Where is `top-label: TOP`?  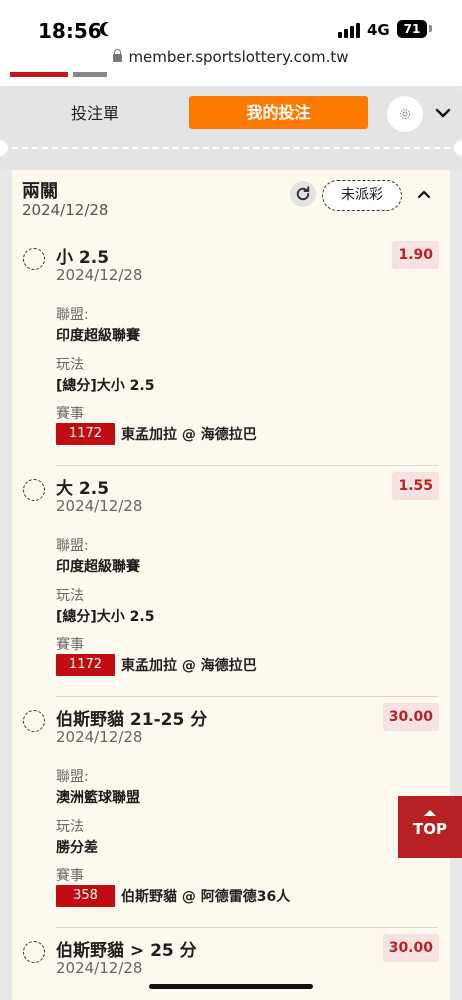 top-label: TOP is located at coordinates (430, 829).